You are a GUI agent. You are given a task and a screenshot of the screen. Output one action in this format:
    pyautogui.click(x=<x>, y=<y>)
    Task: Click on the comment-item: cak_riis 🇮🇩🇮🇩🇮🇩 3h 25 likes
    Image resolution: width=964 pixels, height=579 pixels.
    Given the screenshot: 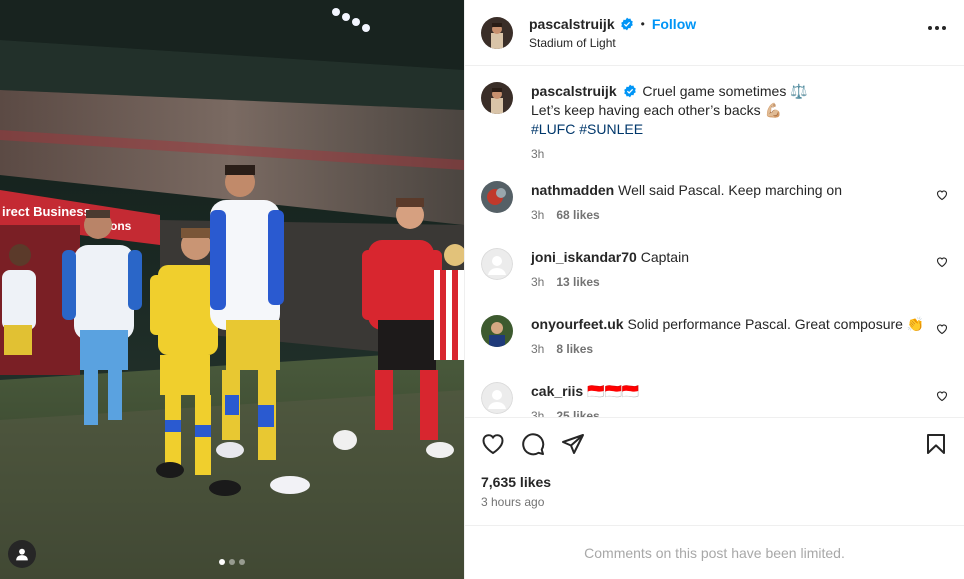 What is the action you would take?
    pyautogui.click(x=714, y=399)
    